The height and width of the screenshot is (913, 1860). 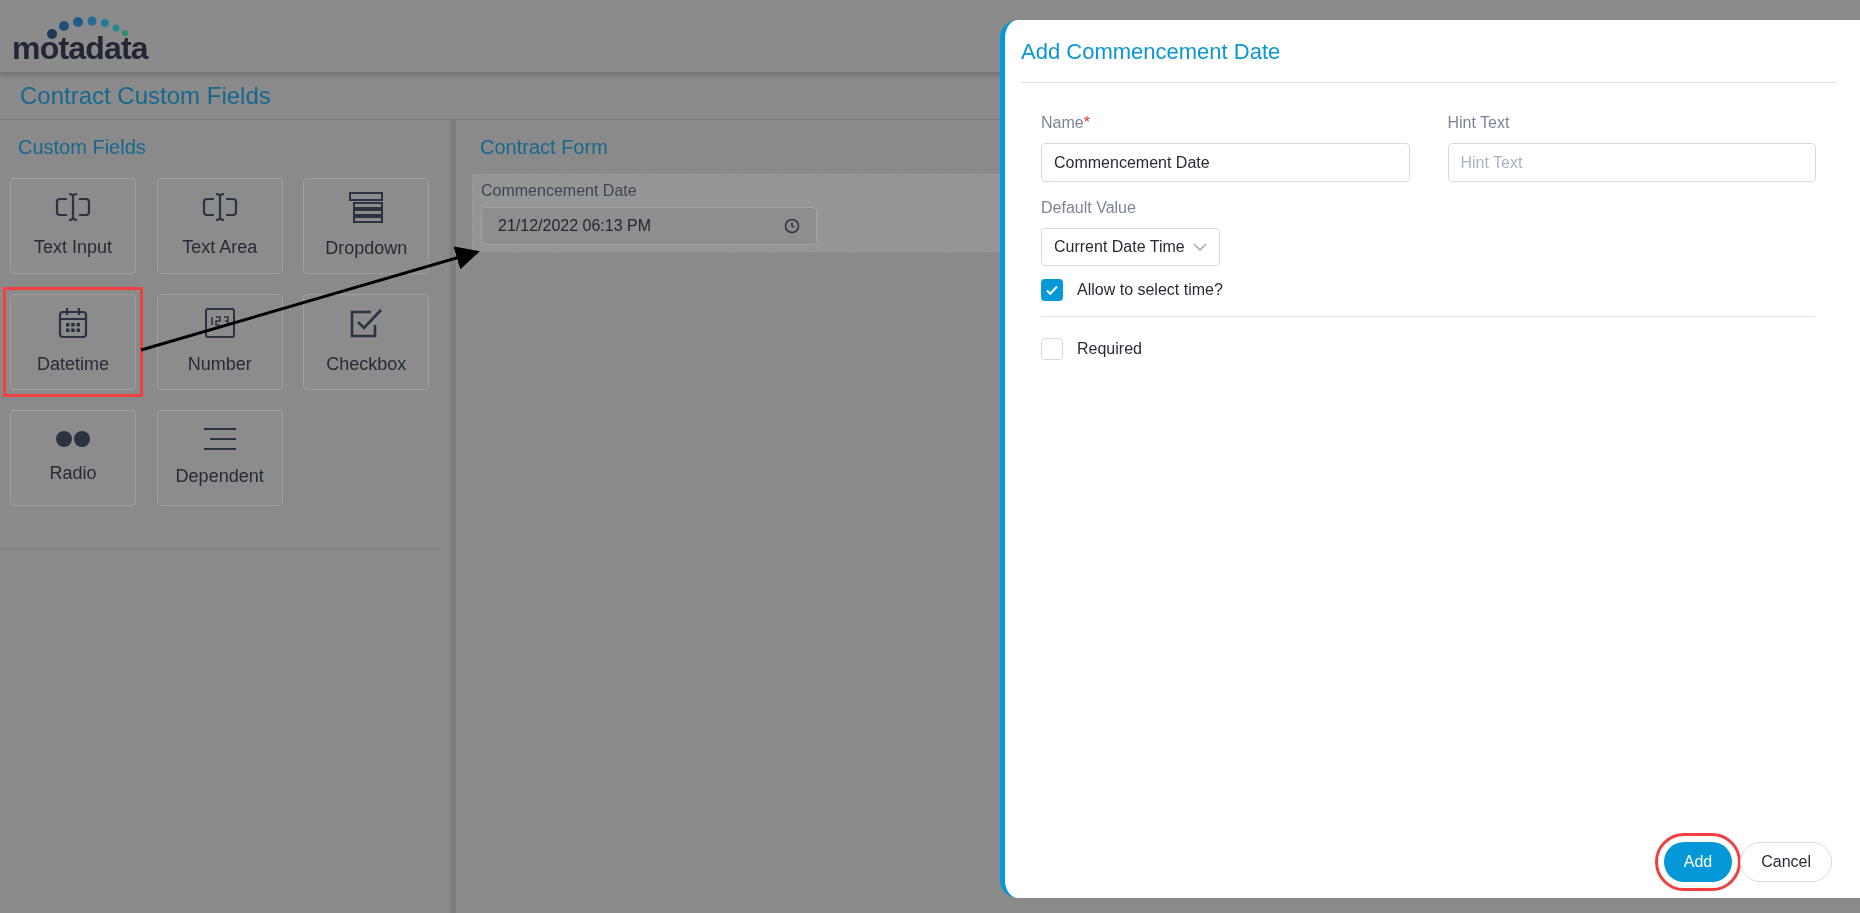 I want to click on field-label: Name*, so click(x=1066, y=123).